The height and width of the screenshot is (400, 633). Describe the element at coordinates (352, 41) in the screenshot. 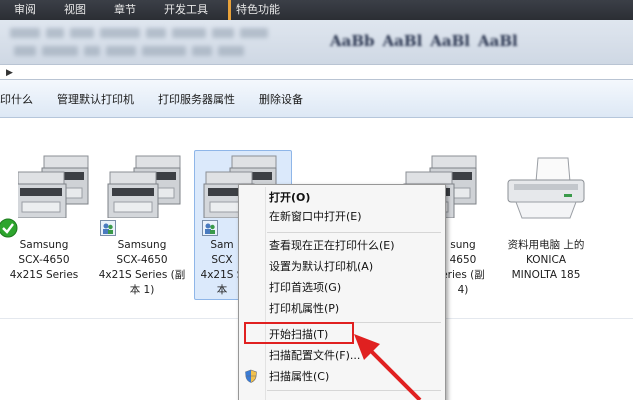

I see `style-sample: AaBb` at that location.